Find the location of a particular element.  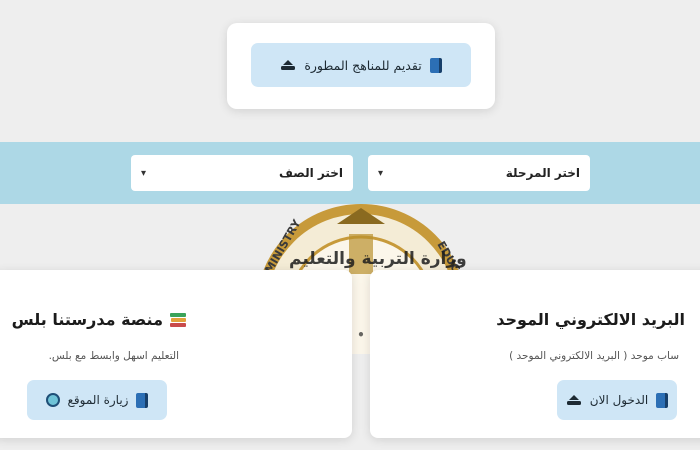

card-title-text: منصة مدرستنا بلس is located at coordinates (87, 319).